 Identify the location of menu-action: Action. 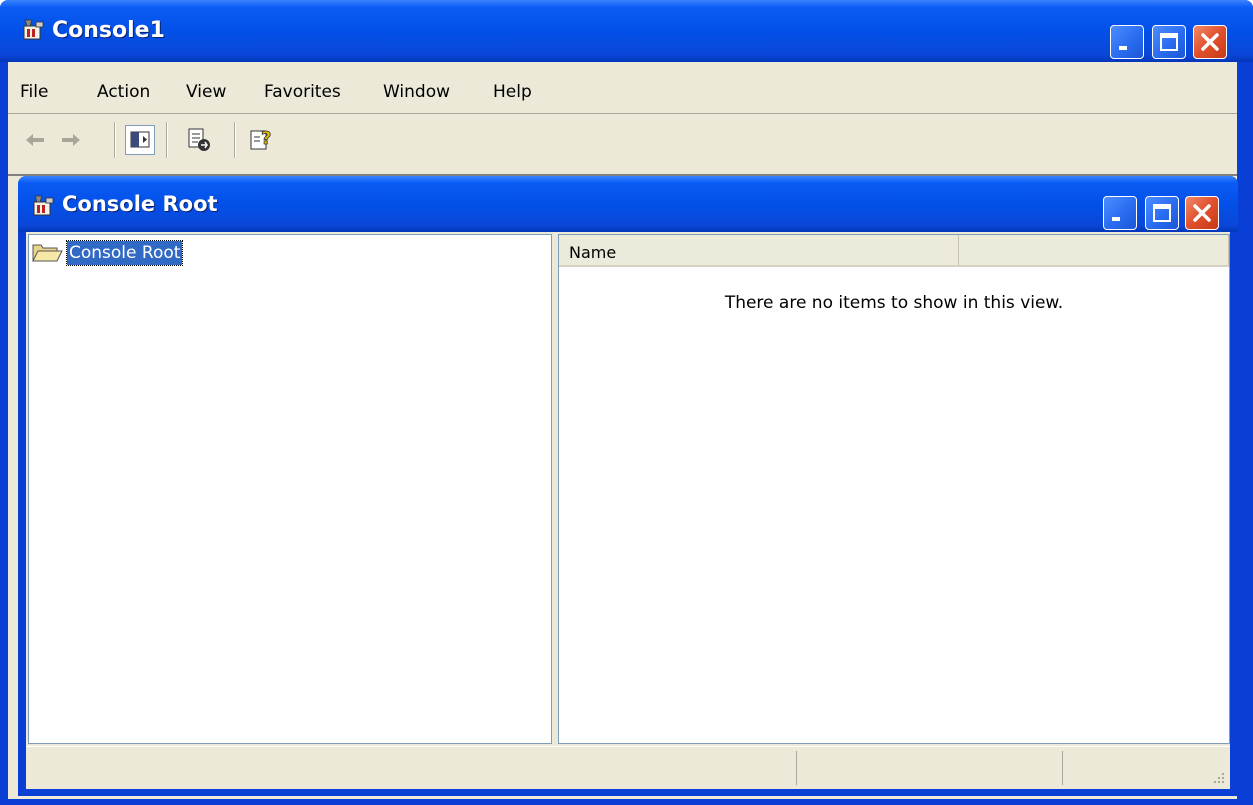
(123, 92).